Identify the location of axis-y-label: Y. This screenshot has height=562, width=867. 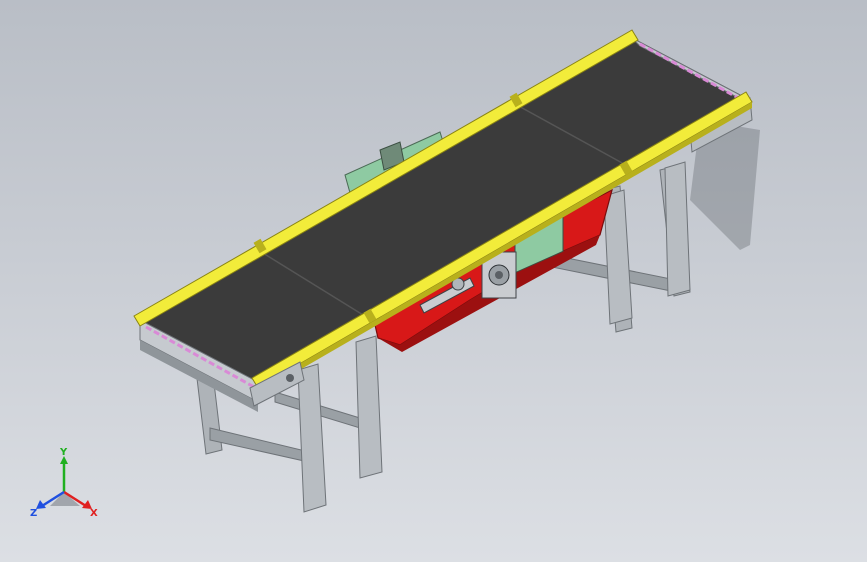
(63, 453).